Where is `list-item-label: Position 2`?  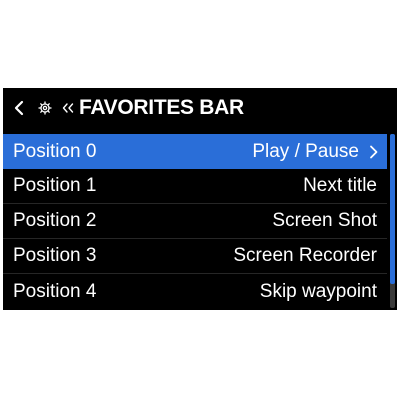 list-item-label: Position 2 is located at coordinates (55, 220).